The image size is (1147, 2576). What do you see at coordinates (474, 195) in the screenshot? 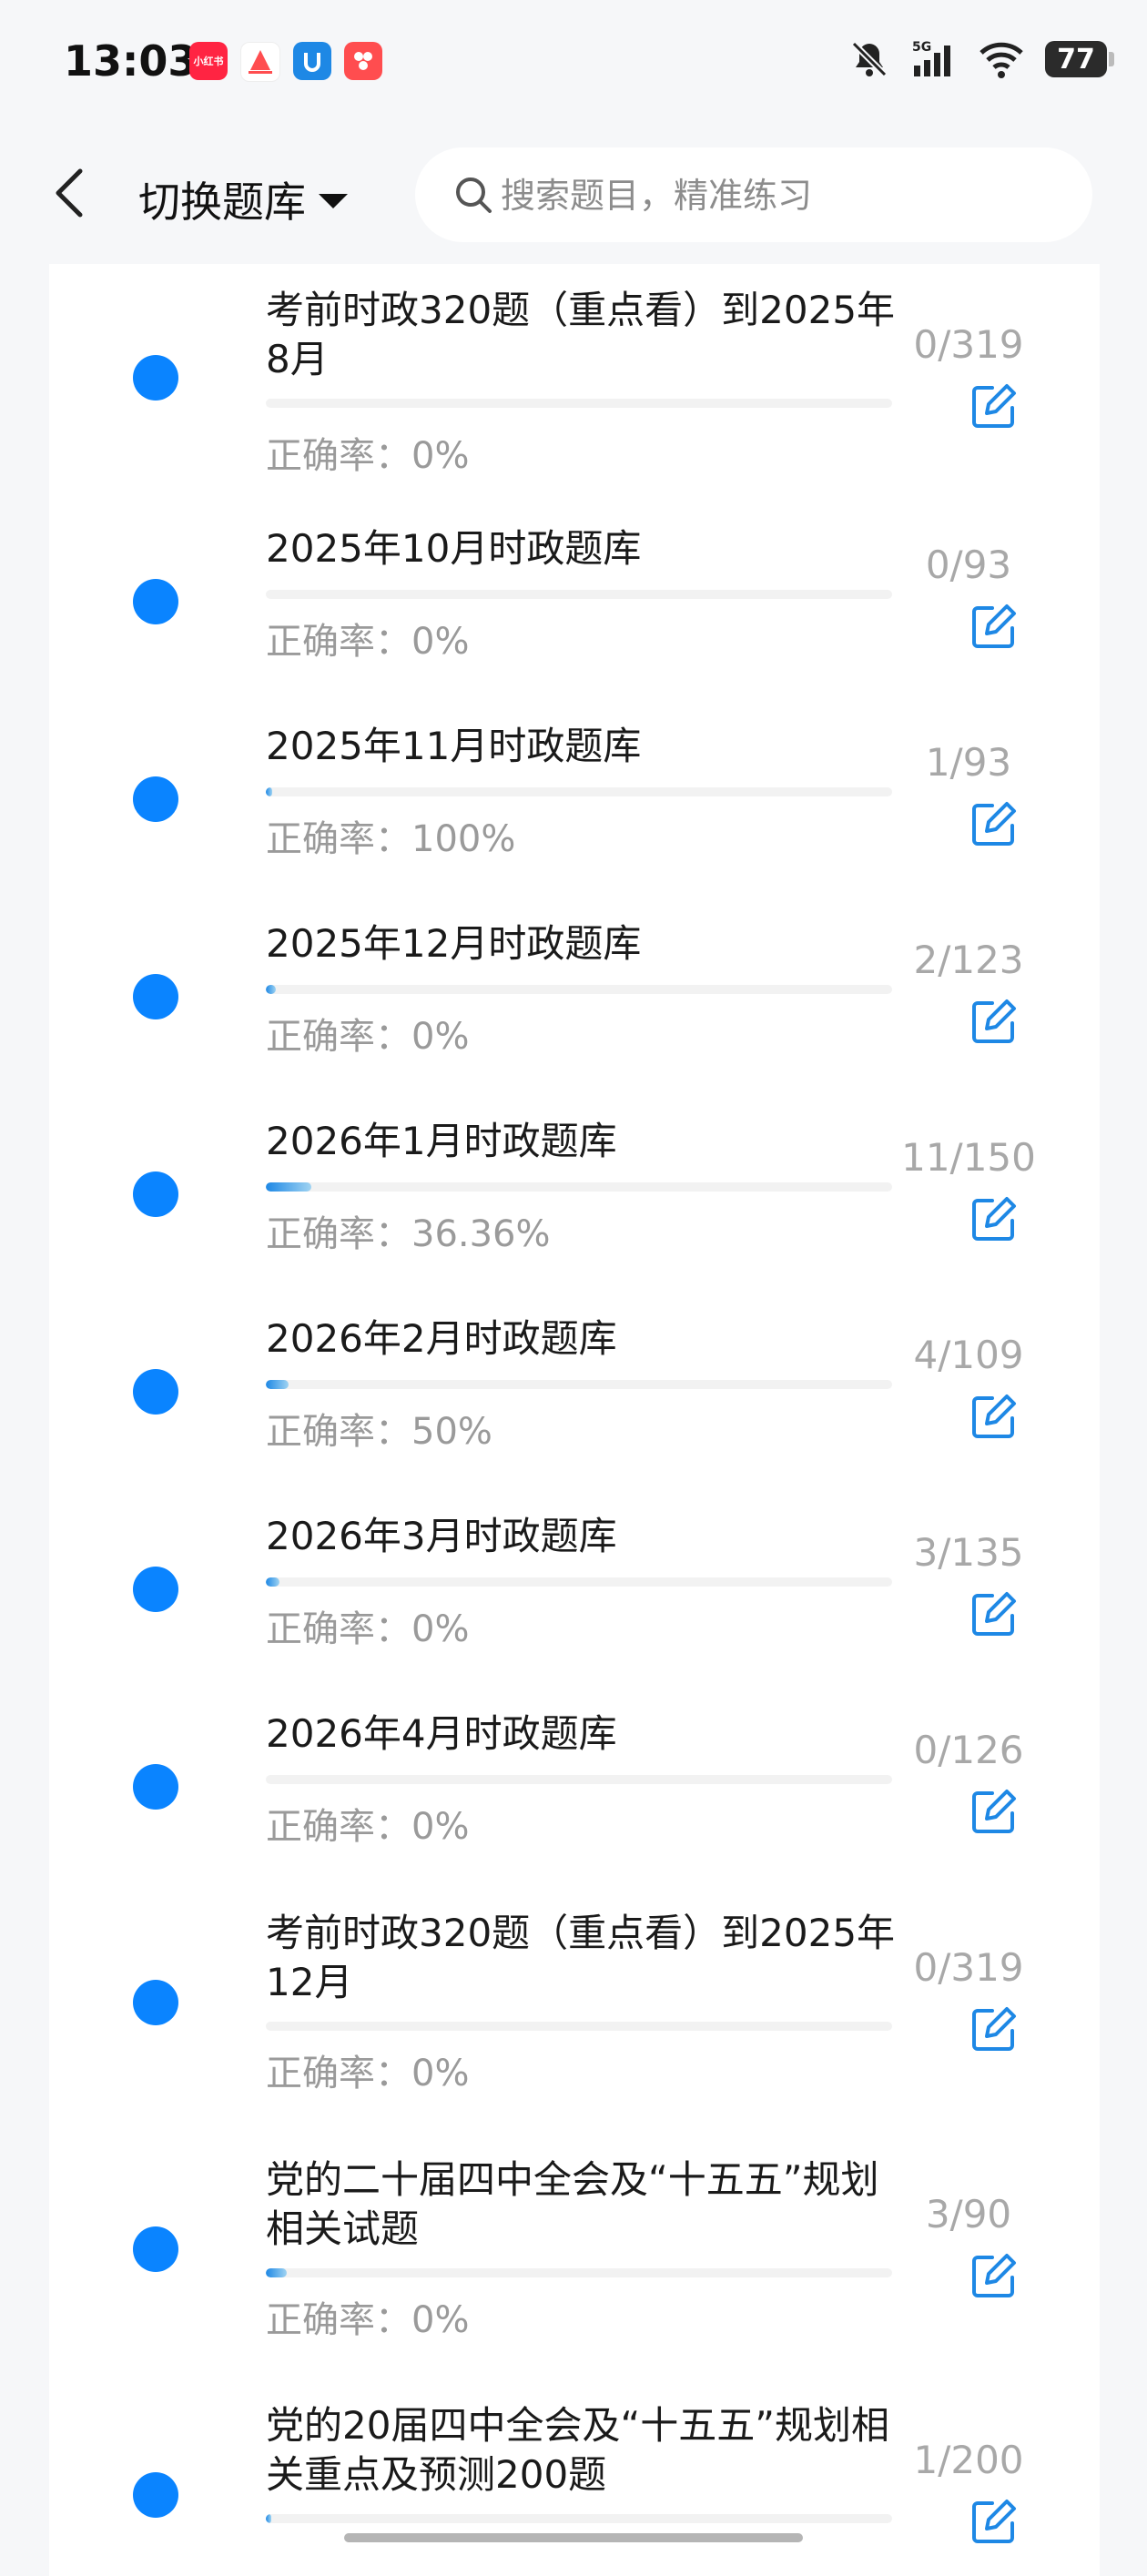
I see `search-icon` at bounding box center [474, 195].